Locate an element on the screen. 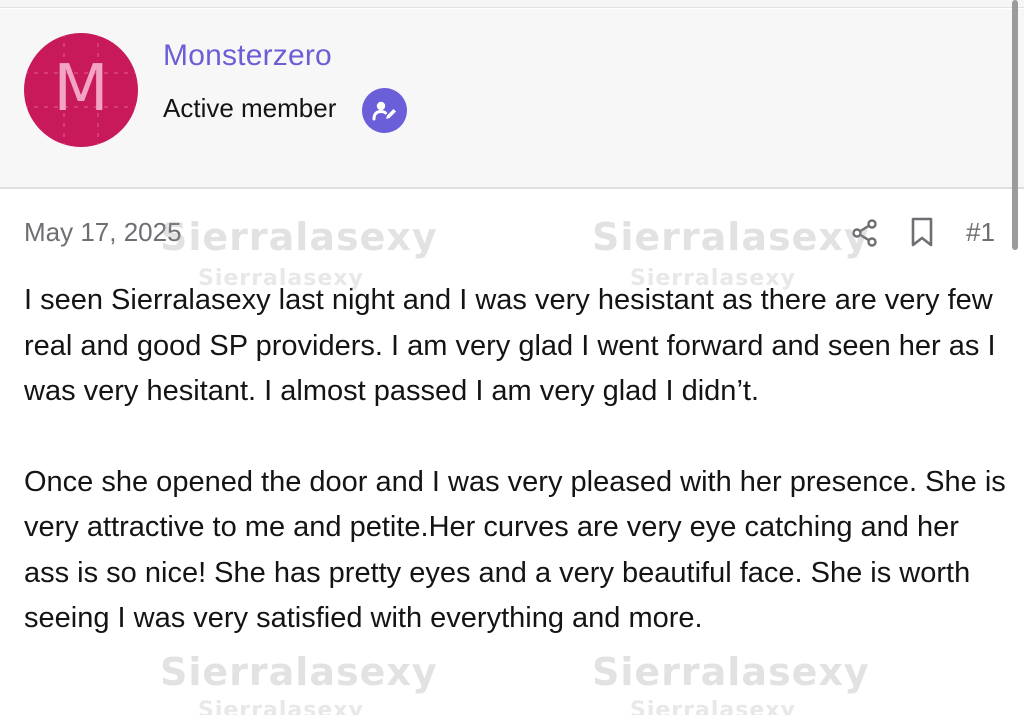 Image resolution: width=1024 pixels, height=715 pixels. top-divider is located at coordinates (512, 4).